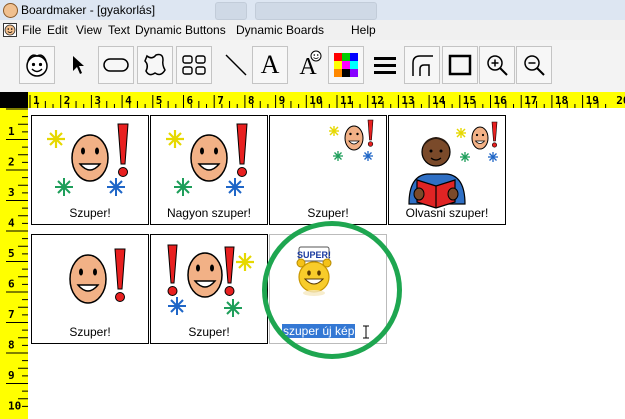  Describe the element at coordinates (31, 30) in the screenshot. I see `menu-file: File` at that location.